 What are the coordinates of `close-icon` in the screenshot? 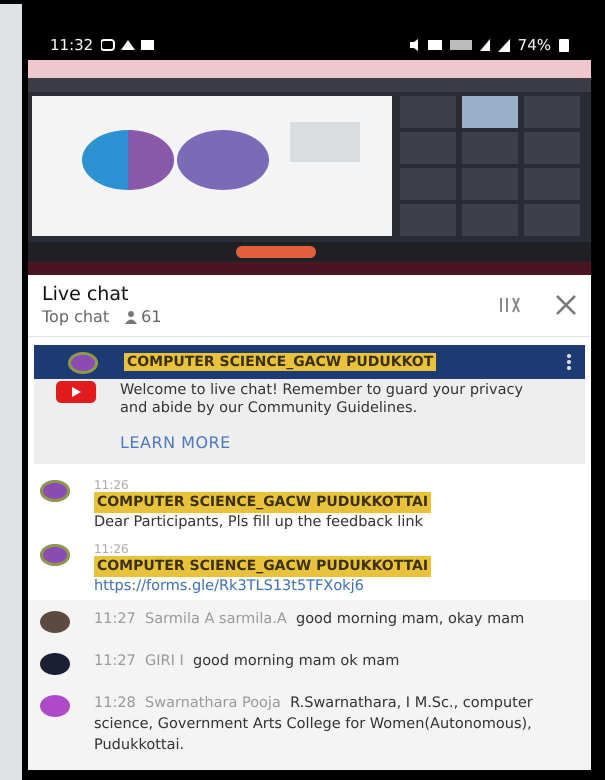 It's located at (566, 305).